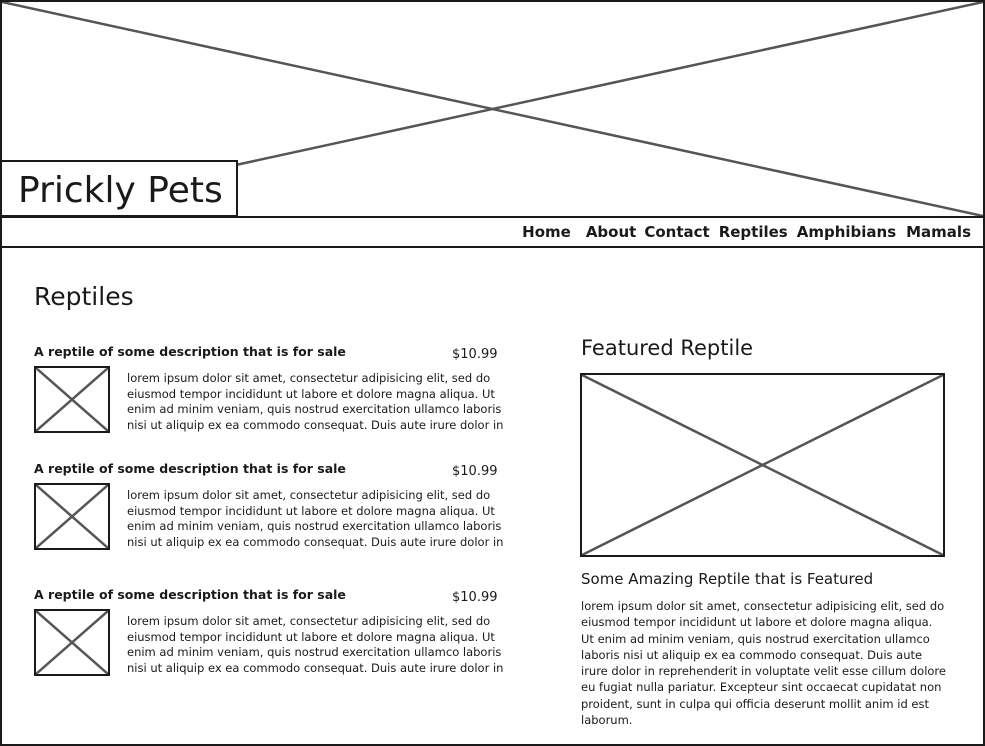 The image size is (985, 746). Describe the element at coordinates (753, 232) in the screenshot. I see `nav-reptiles: Reptiles` at that location.